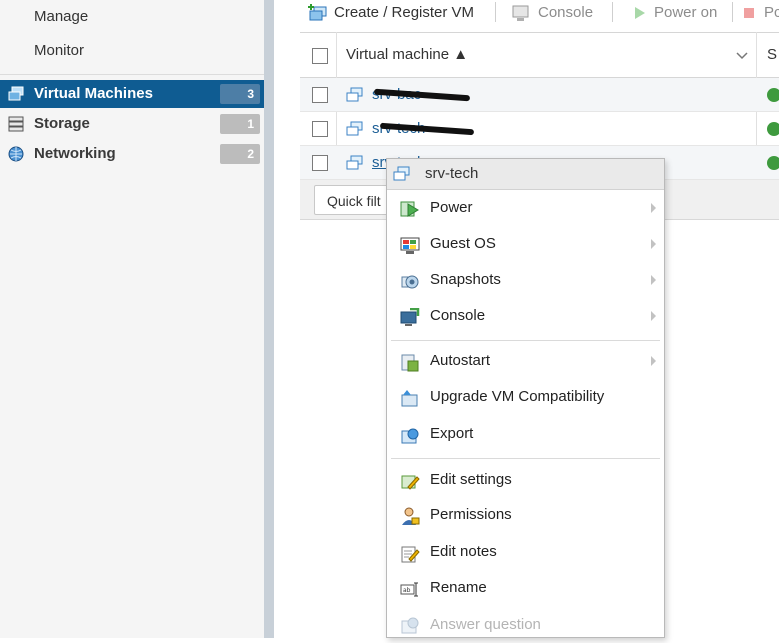  What do you see at coordinates (463, 551) in the screenshot?
I see `menu-item-label: Edit notes` at bounding box center [463, 551].